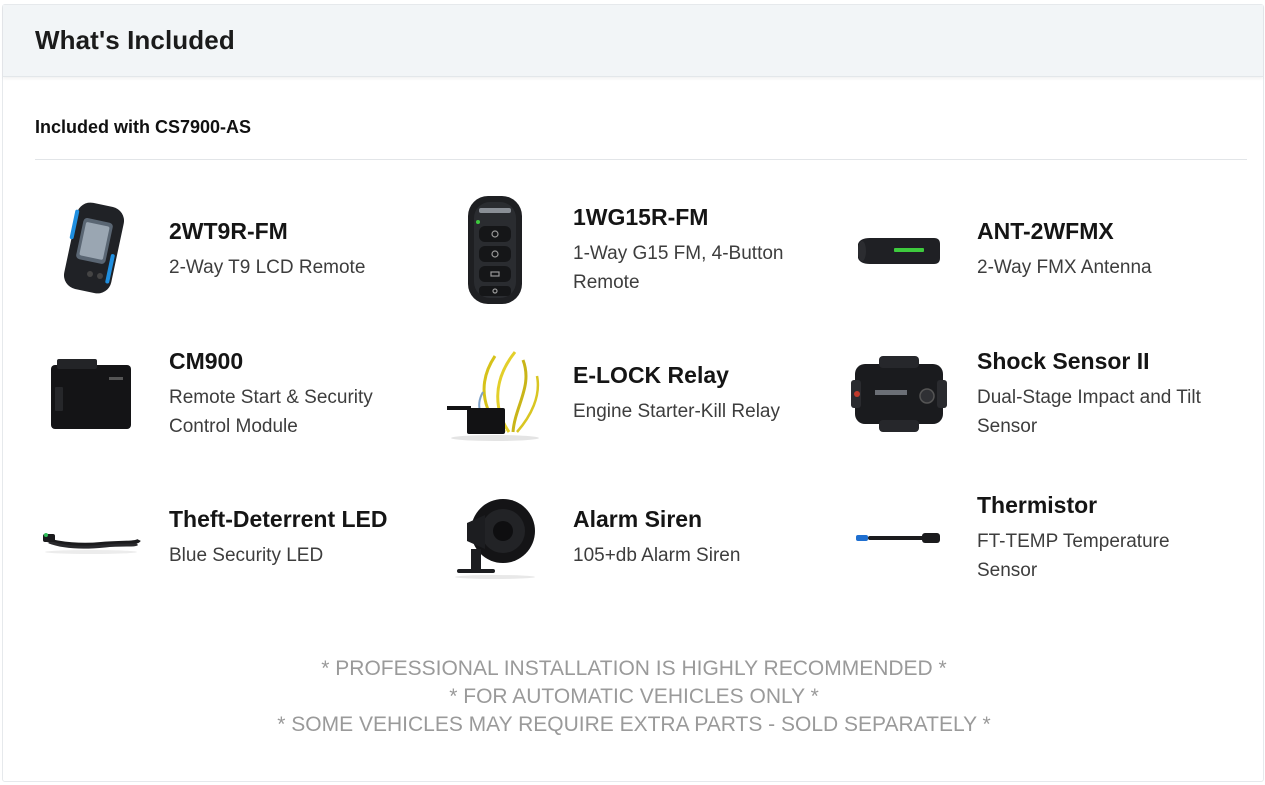 The height and width of the screenshot is (785, 1265). What do you see at coordinates (1037, 504) in the screenshot?
I see `item-name: Thermistor` at bounding box center [1037, 504].